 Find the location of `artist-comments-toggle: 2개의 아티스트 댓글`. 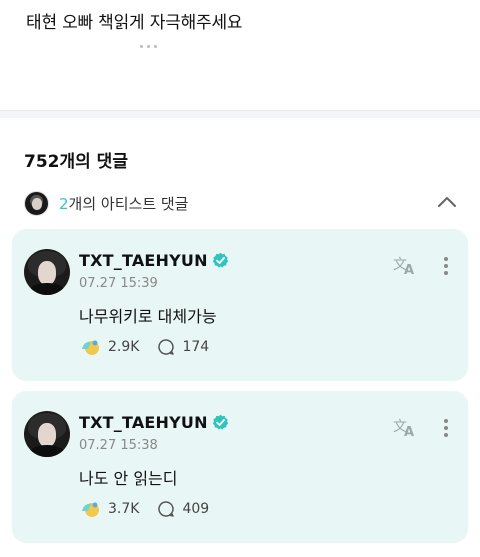

artist-comments-toggle: 2개의 아티스트 댓글 is located at coordinates (244, 203).